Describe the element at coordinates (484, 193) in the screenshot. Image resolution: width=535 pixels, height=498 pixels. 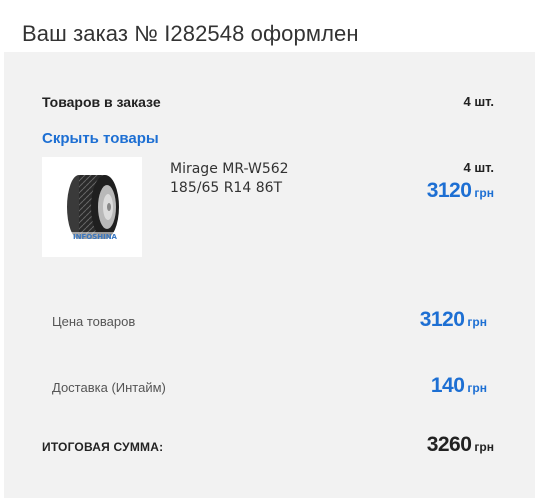
I see `product-price-currency: грн` at that location.